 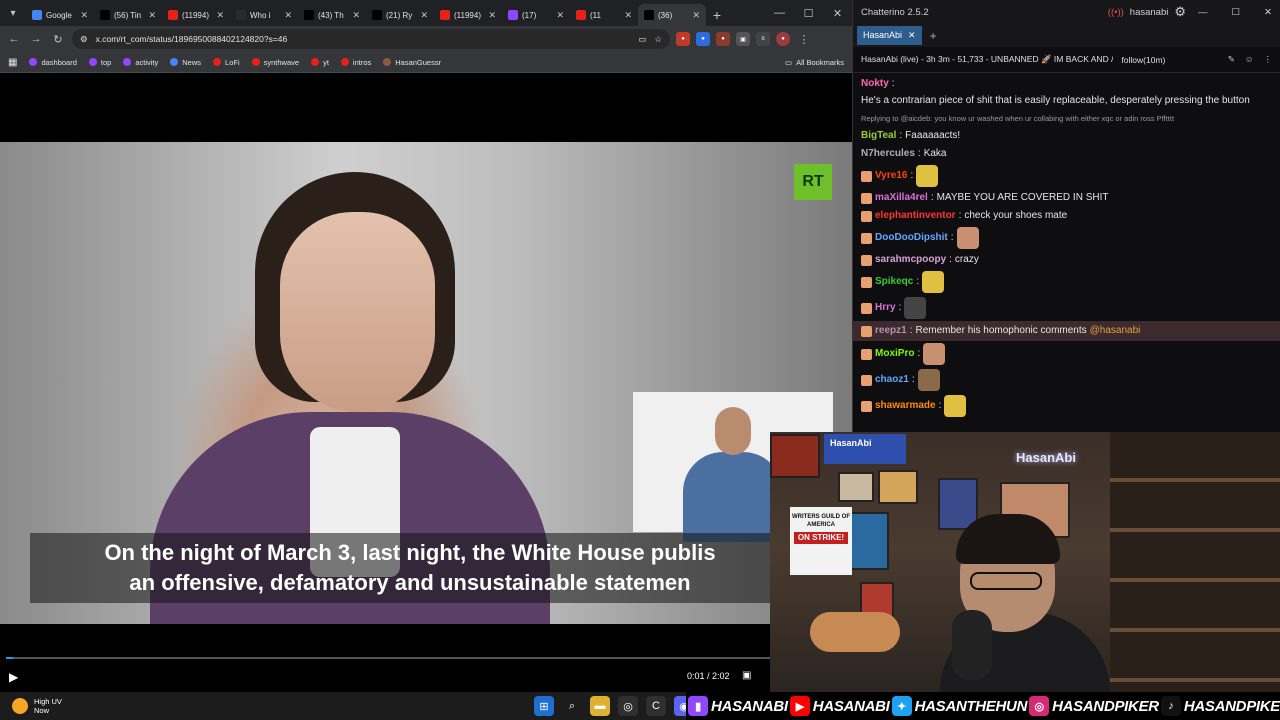 I want to click on bookmark-item: synthwave, so click(x=275, y=62).